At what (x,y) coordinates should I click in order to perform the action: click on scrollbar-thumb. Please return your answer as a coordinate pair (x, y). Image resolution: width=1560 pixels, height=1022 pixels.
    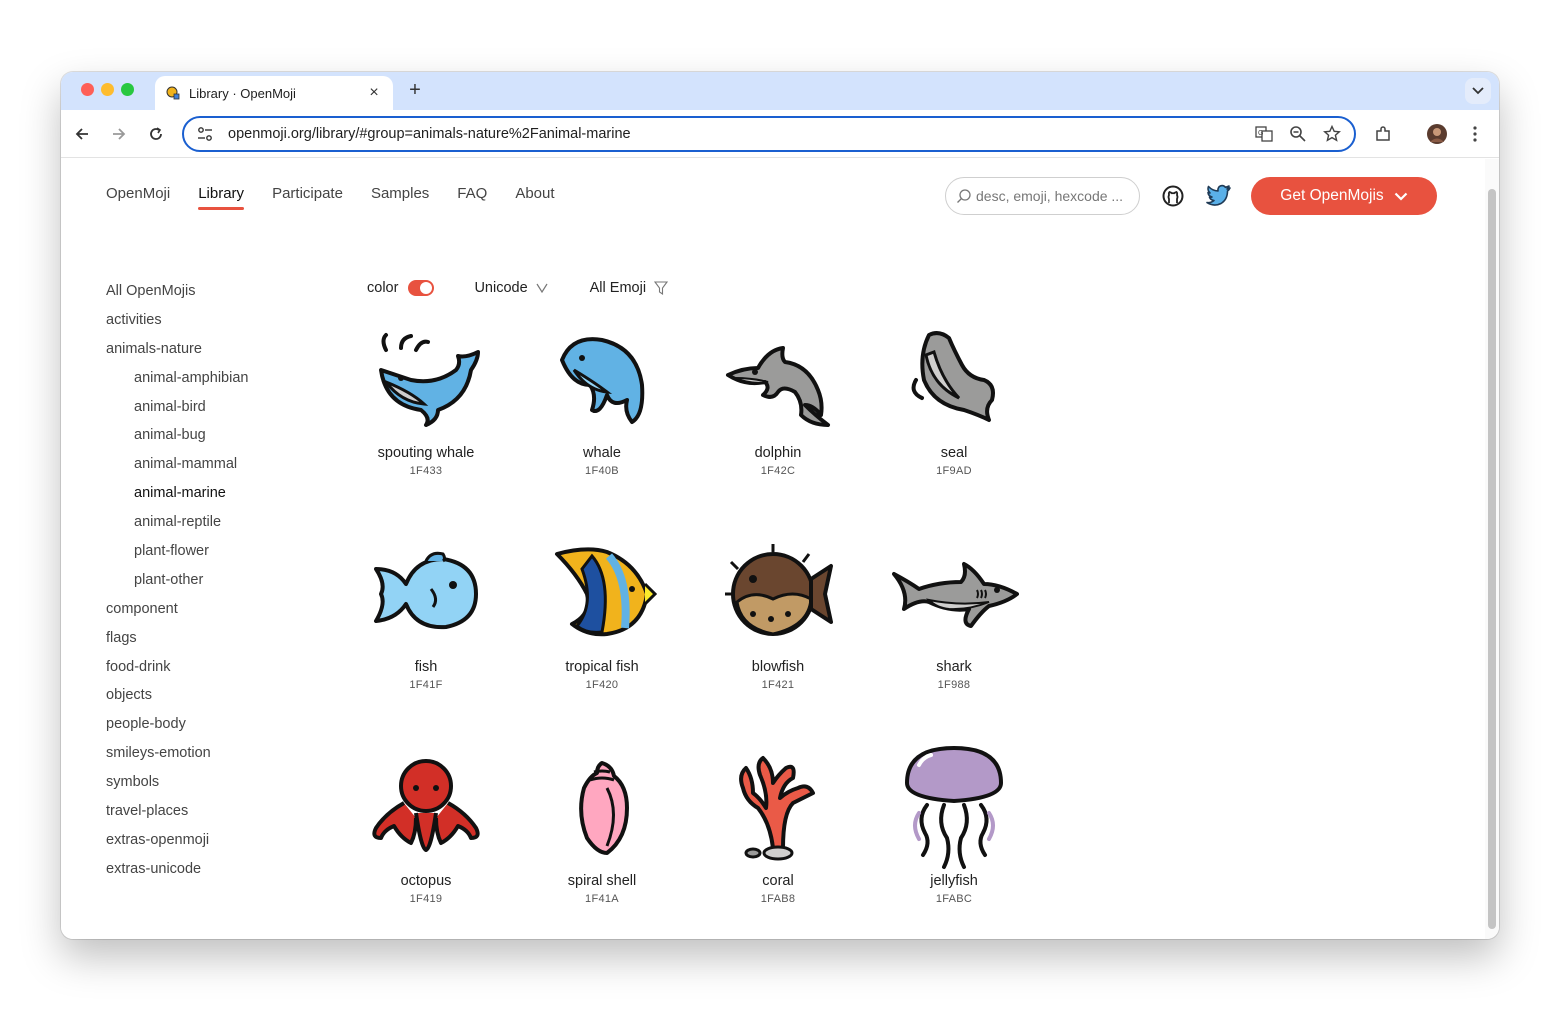
    Looking at the image, I should click on (1492, 559).